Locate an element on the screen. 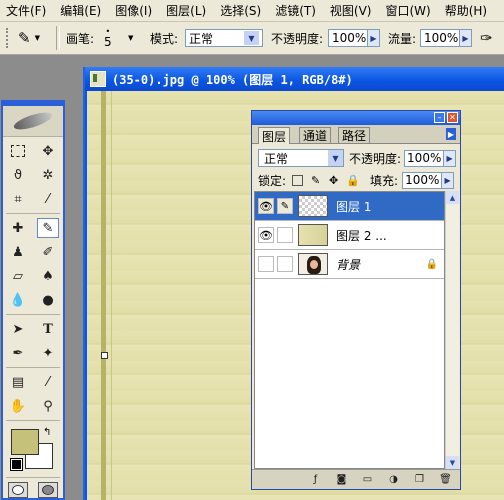 The height and width of the screenshot is (500, 504). fill-label: 填充: is located at coordinates (384, 180).